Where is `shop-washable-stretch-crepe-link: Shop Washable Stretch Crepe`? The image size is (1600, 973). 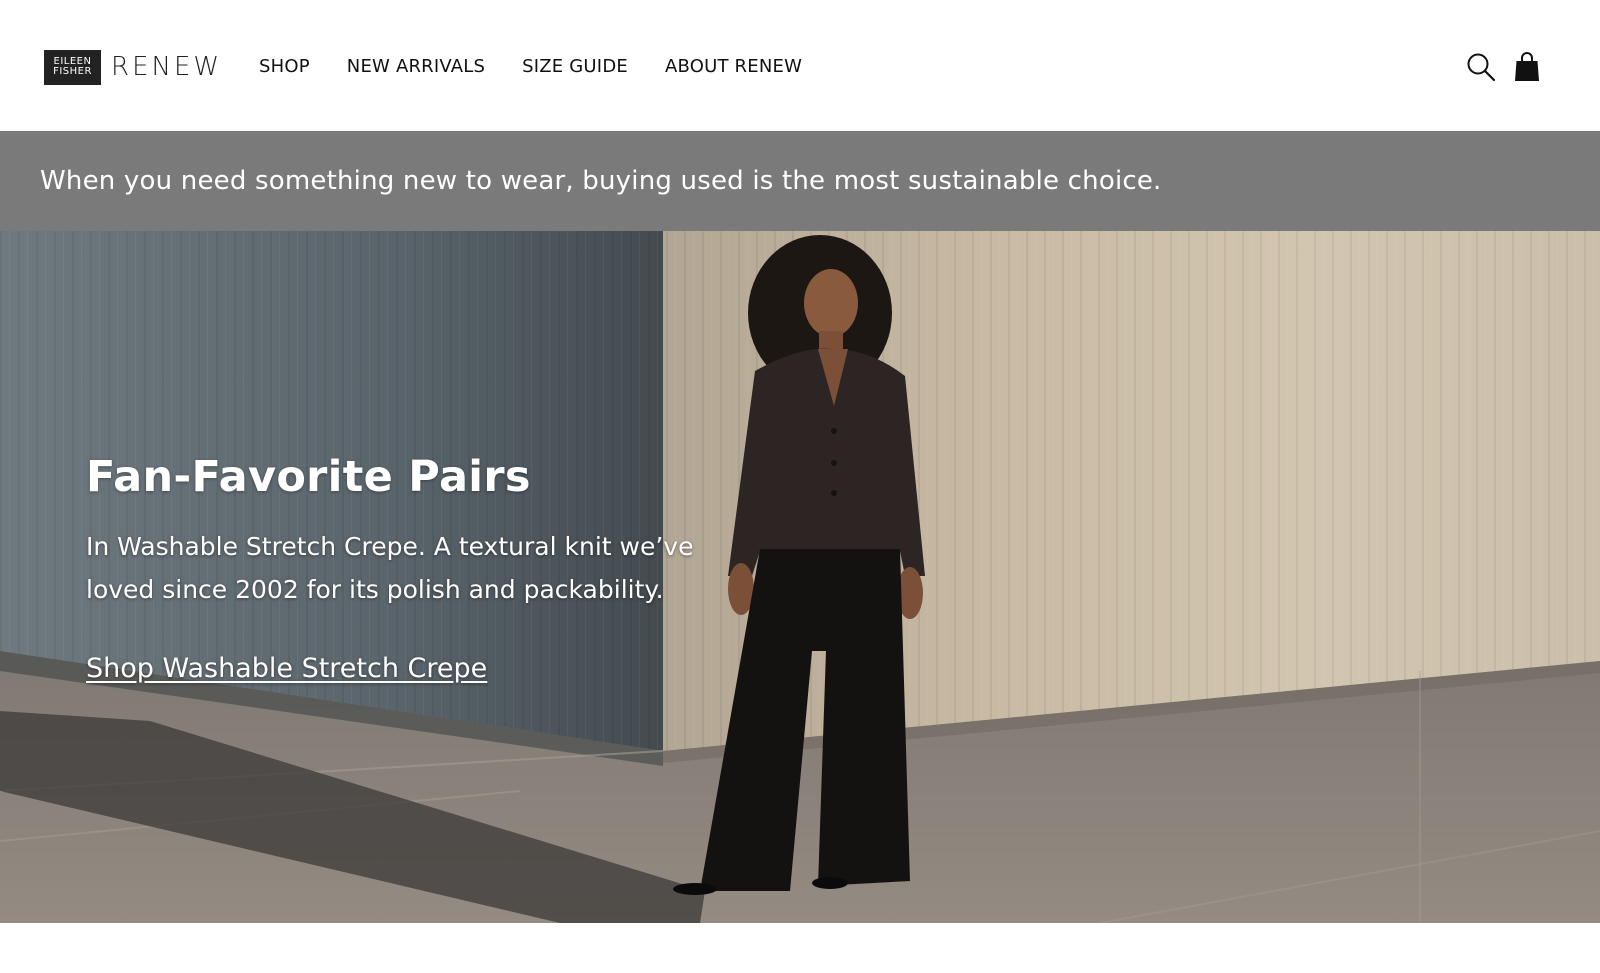 shop-washable-stretch-crepe-link: Shop Washable Stretch Crepe is located at coordinates (286, 668).